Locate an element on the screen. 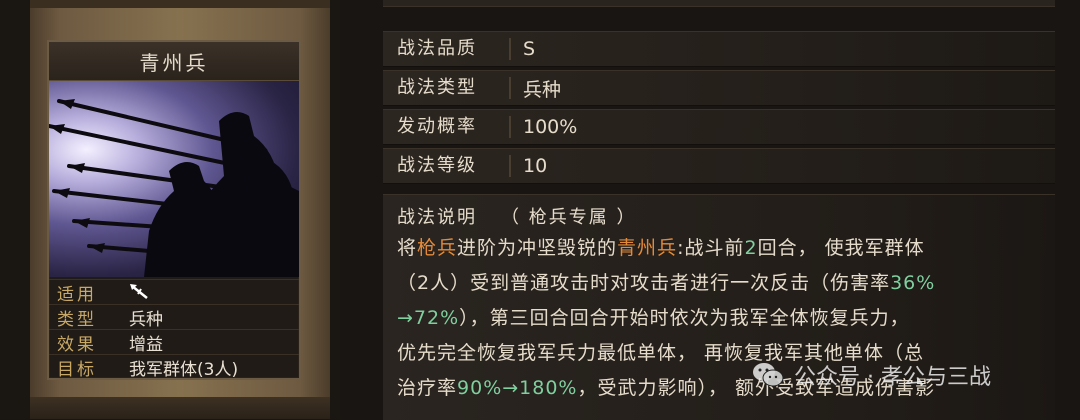  info-row-quality: 战法品质 S is located at coordinates (719, 49).